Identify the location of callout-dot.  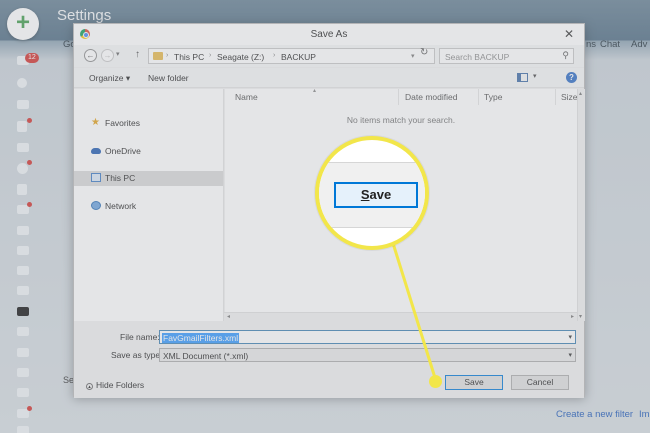
(435, 381).